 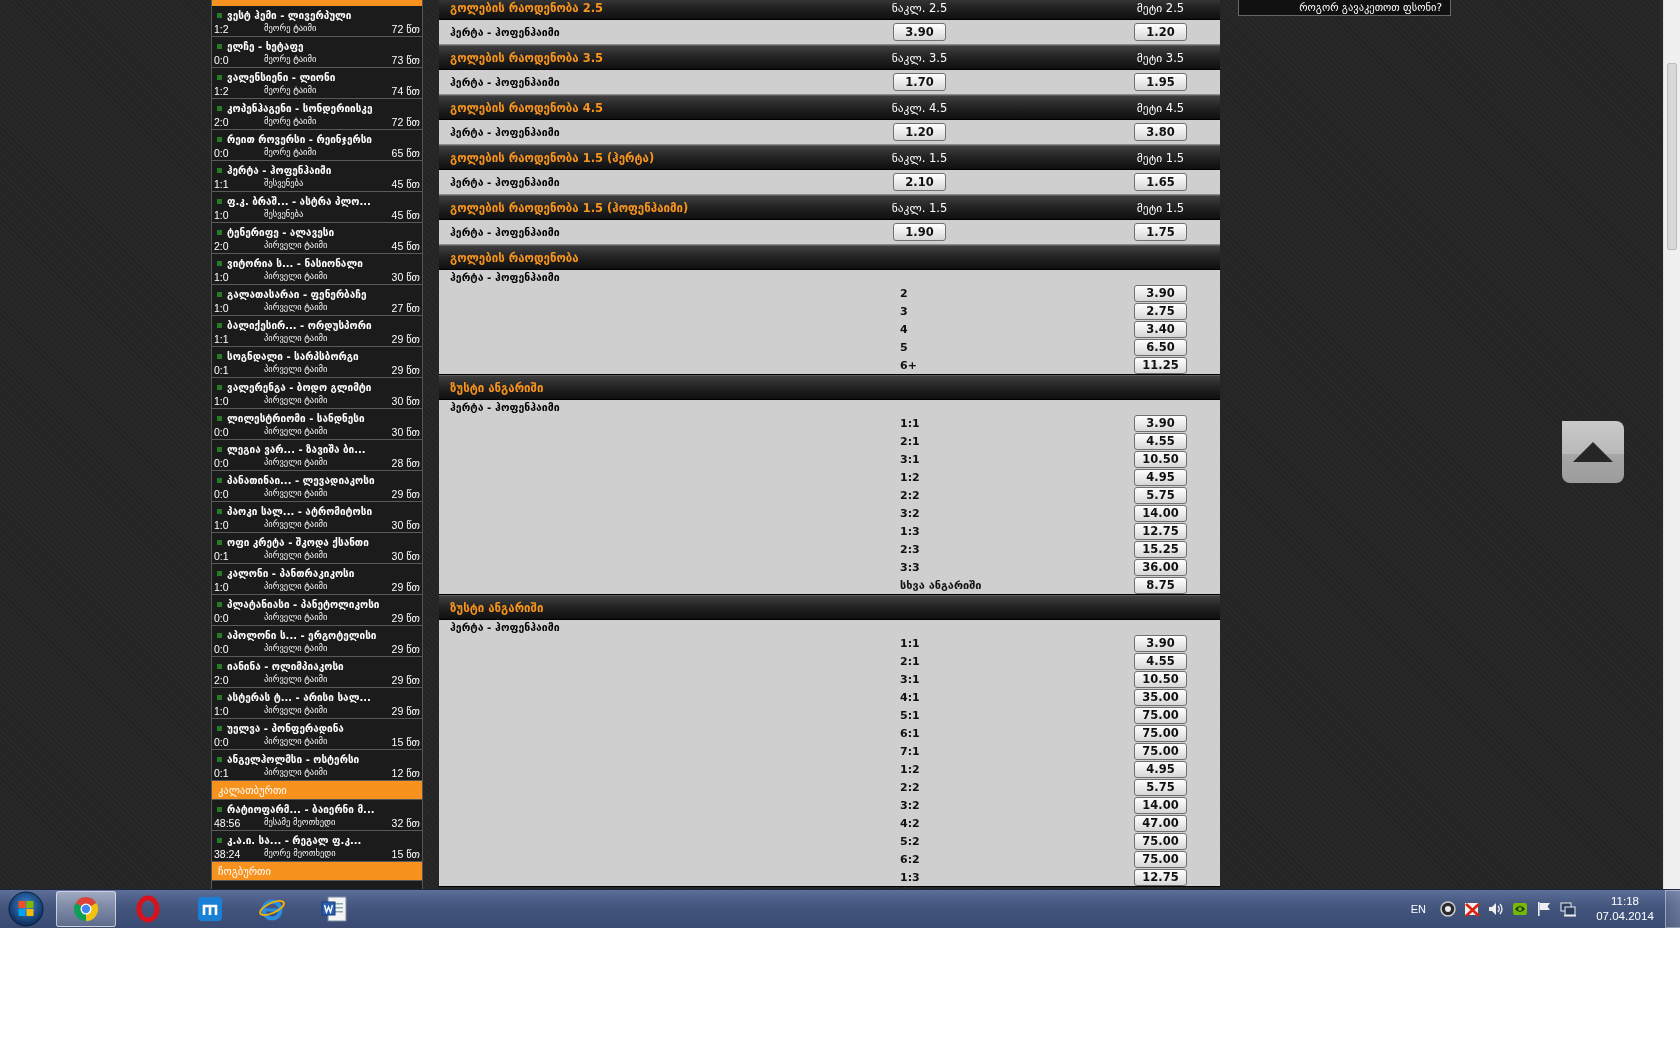 I want to click on match-score: 0:0, so click(x=222, y=741).